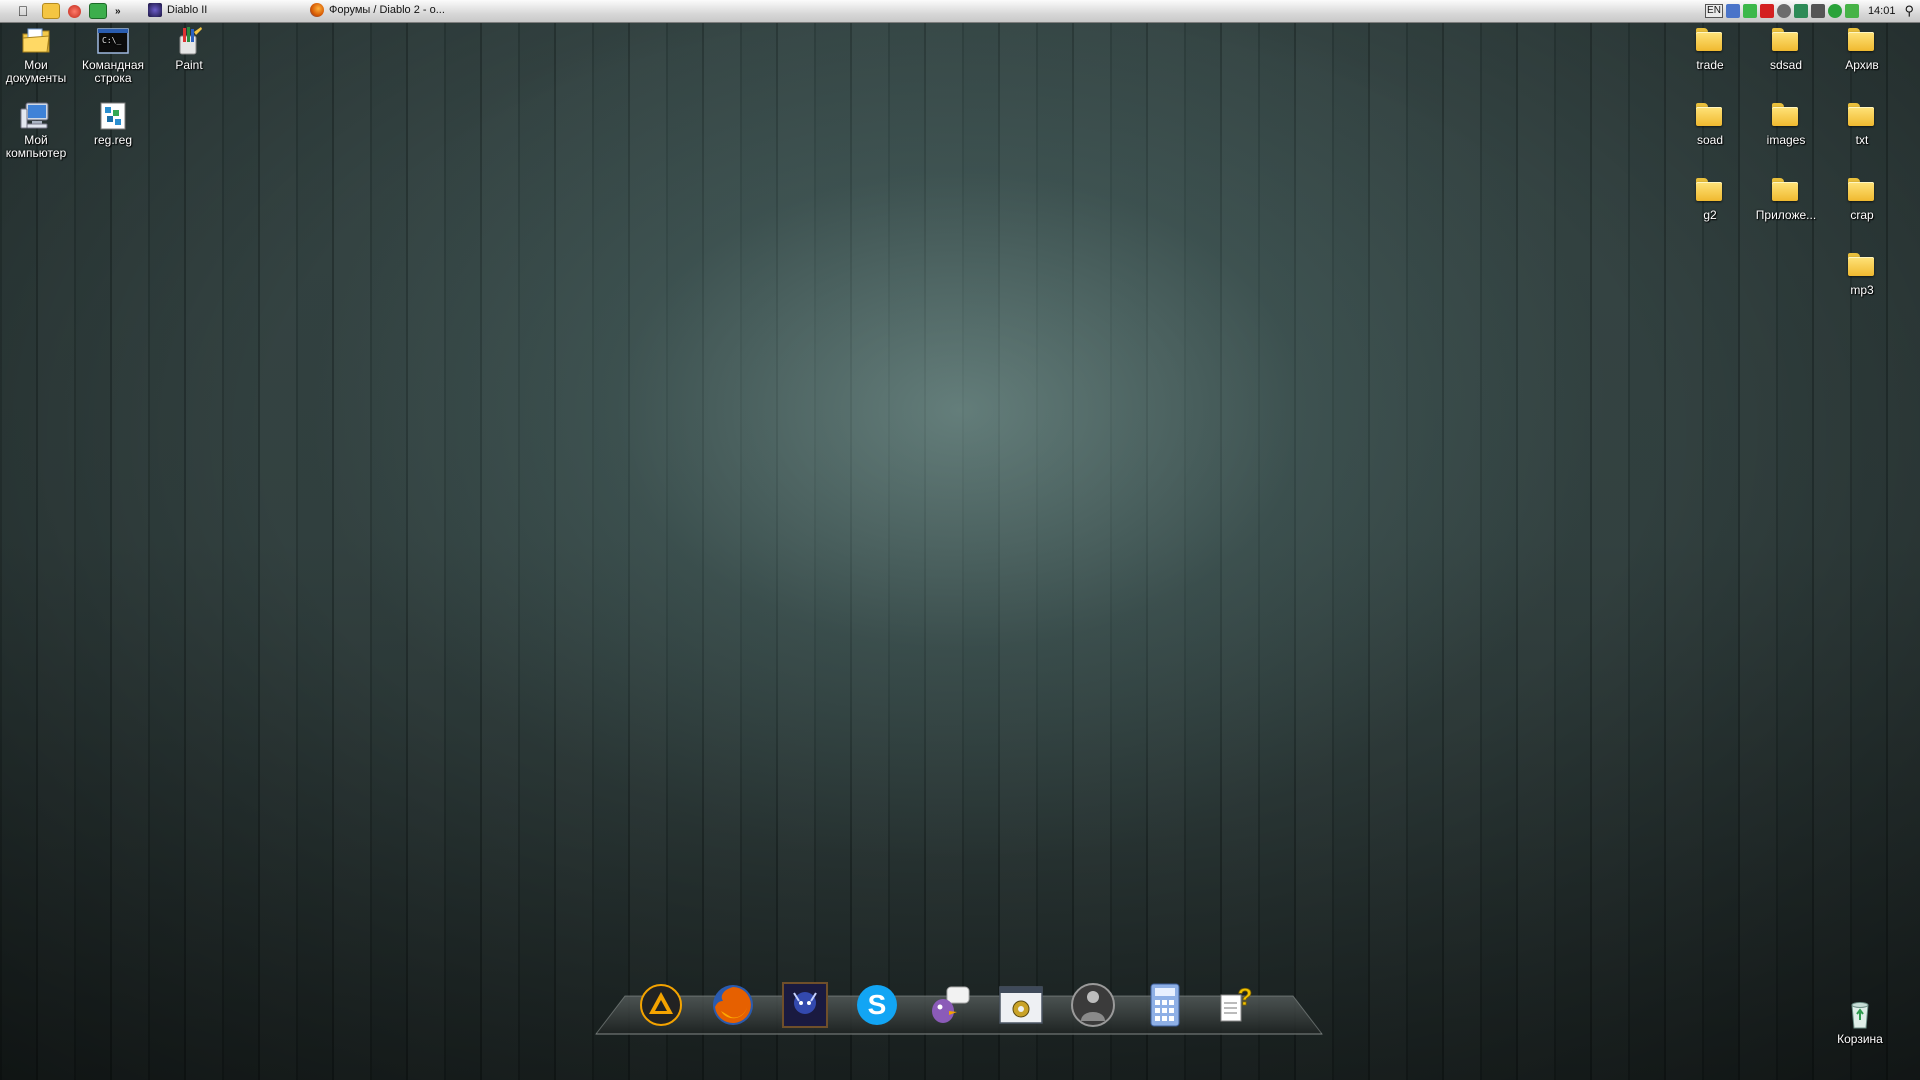 The width and height of the screenshot is (1920, 1080). I want to click on icon-label: mp3, so click(1862, 290).